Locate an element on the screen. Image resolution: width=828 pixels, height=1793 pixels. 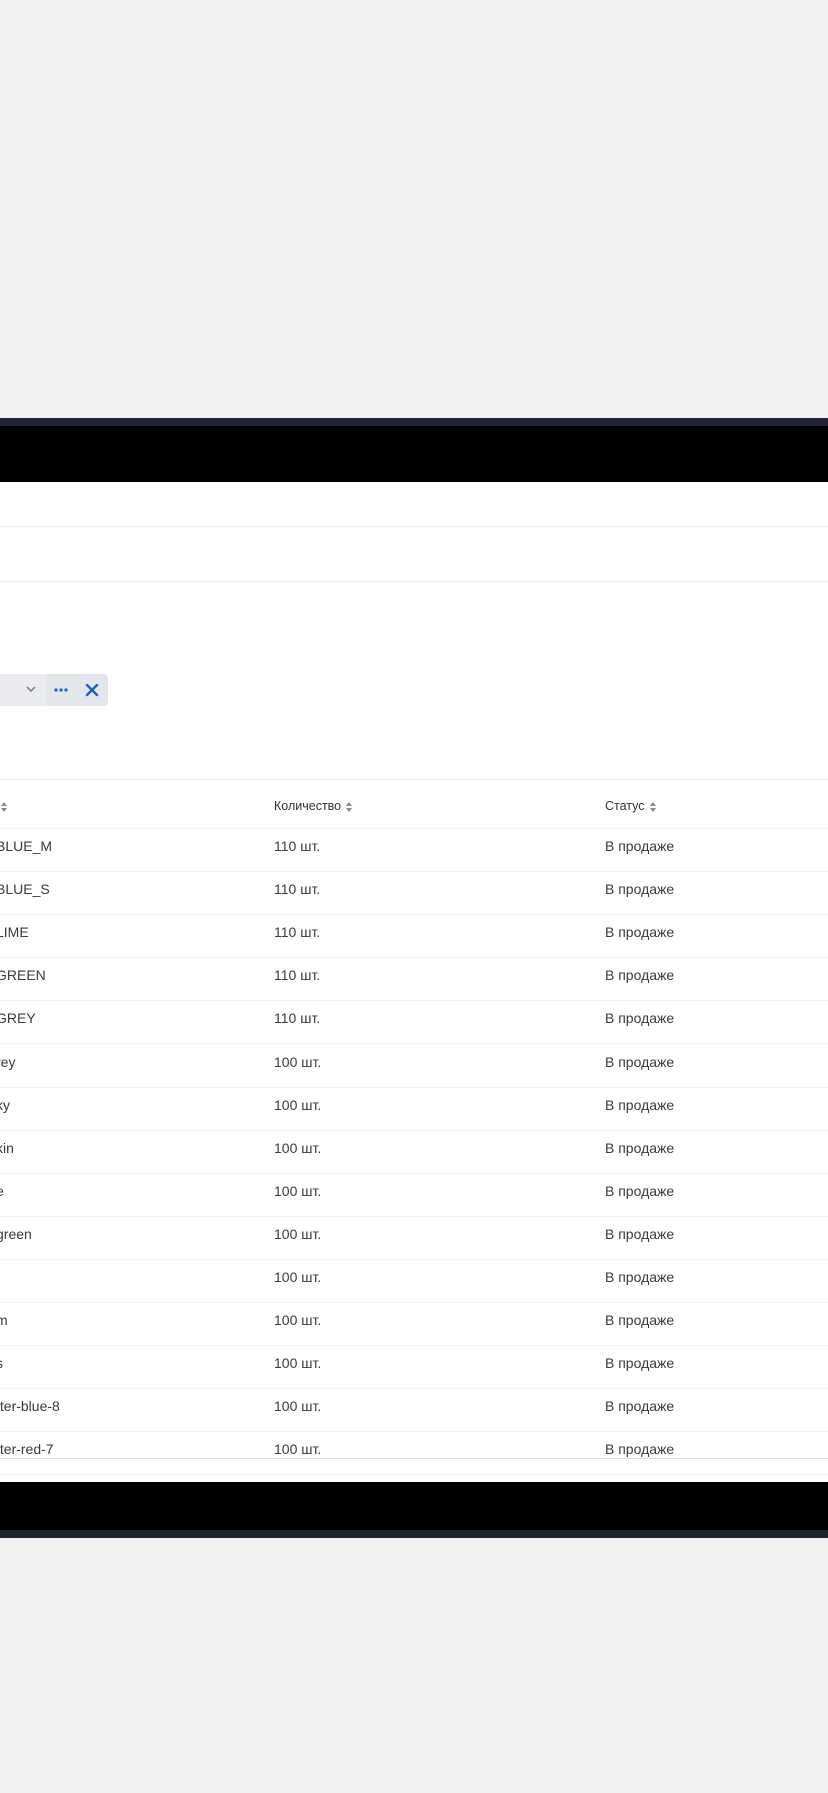
column-header-qty: Количество is located at coordinates (313, 806).